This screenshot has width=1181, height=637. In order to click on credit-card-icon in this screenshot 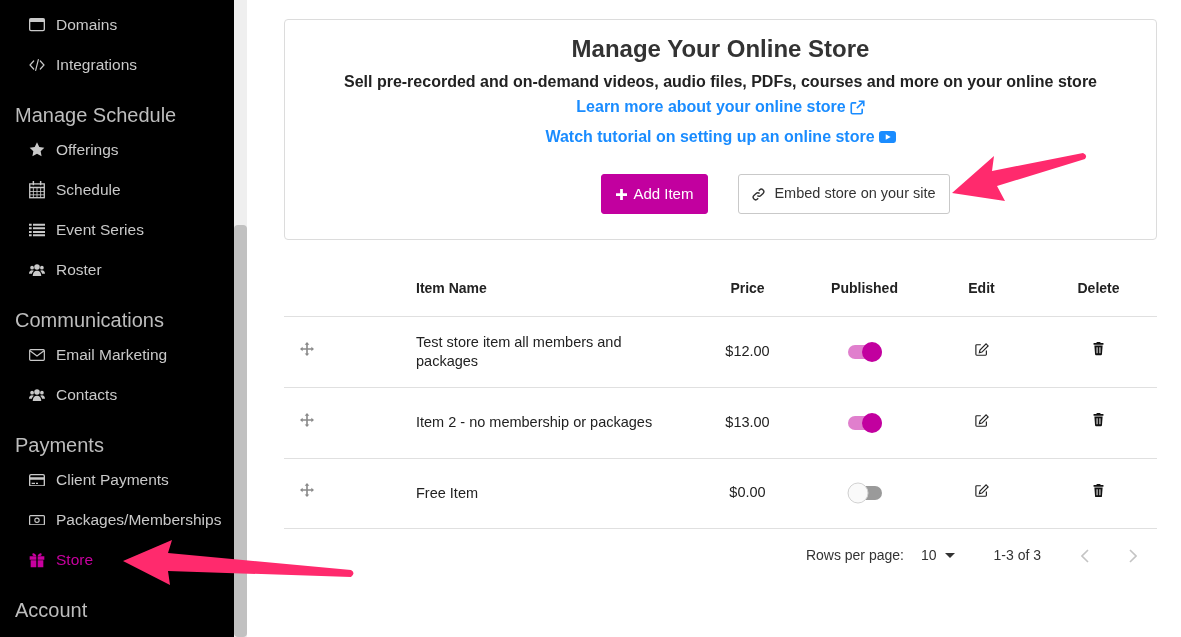, I will do `click(37, 480)`.